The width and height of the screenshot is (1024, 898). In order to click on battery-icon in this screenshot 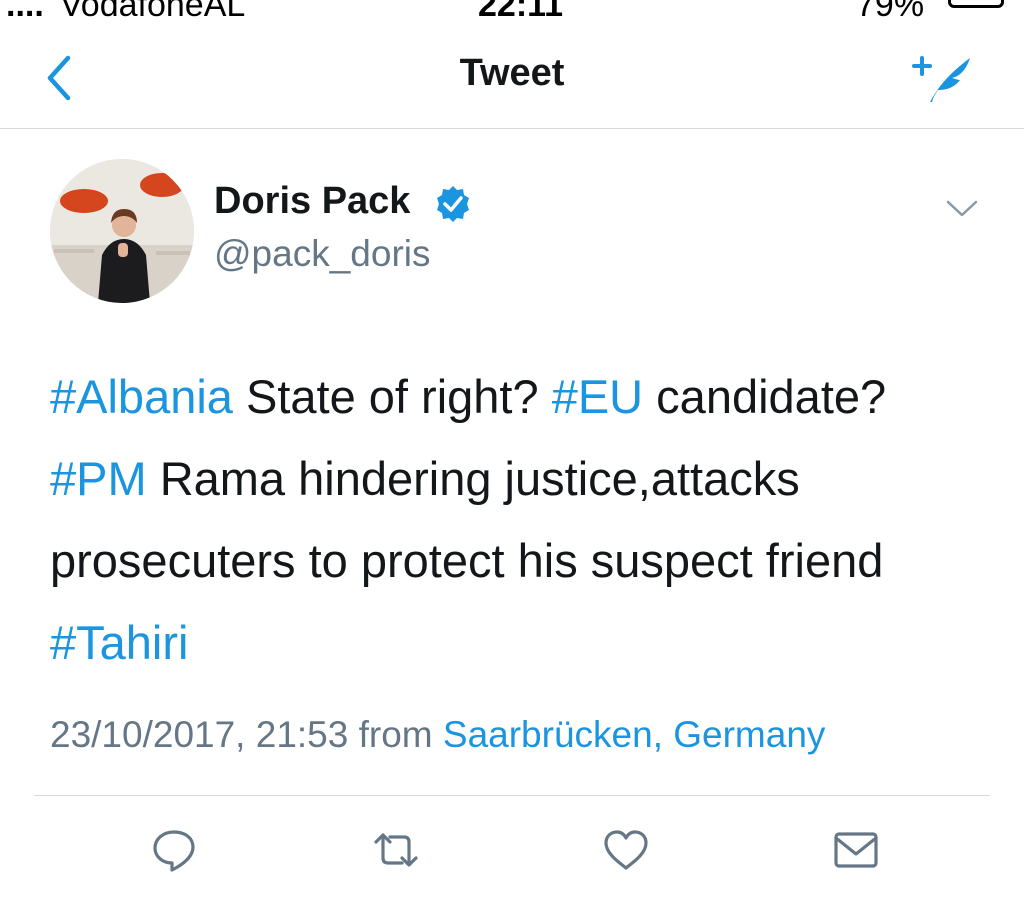, I will do `click(976, 4)`.